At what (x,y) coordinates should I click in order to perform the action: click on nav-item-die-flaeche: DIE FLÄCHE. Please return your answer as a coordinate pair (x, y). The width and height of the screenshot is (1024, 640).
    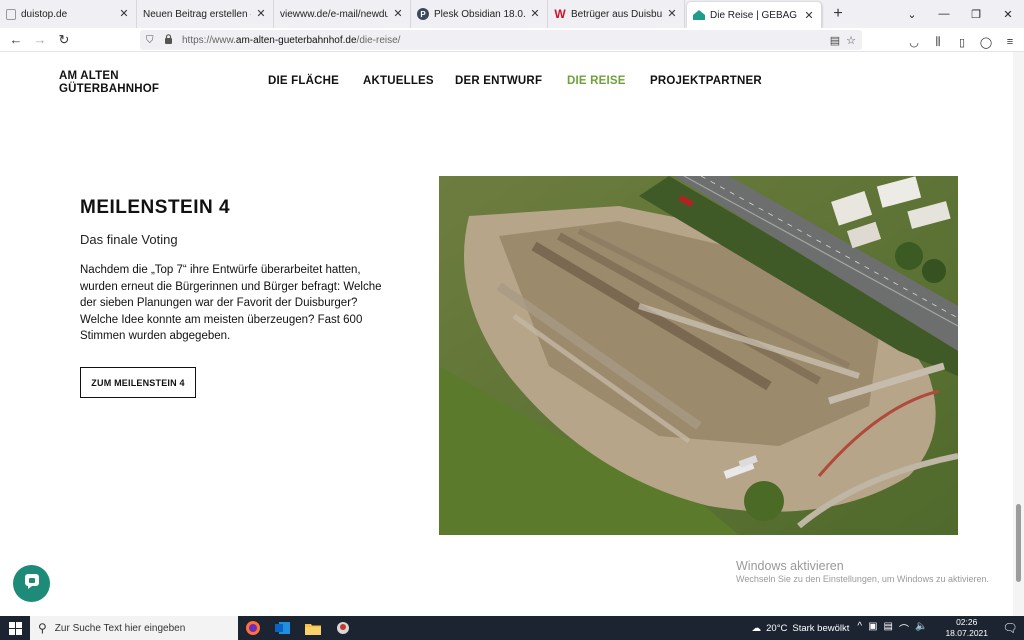
    Looking at the image, I should click on (303, 81).